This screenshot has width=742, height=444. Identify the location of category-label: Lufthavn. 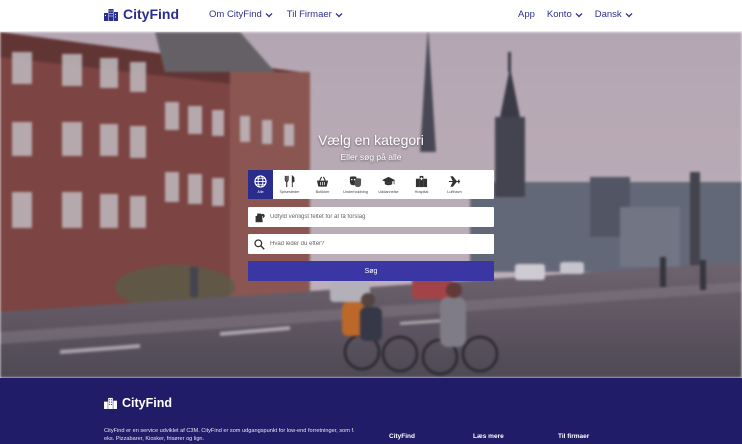
(454, 192).